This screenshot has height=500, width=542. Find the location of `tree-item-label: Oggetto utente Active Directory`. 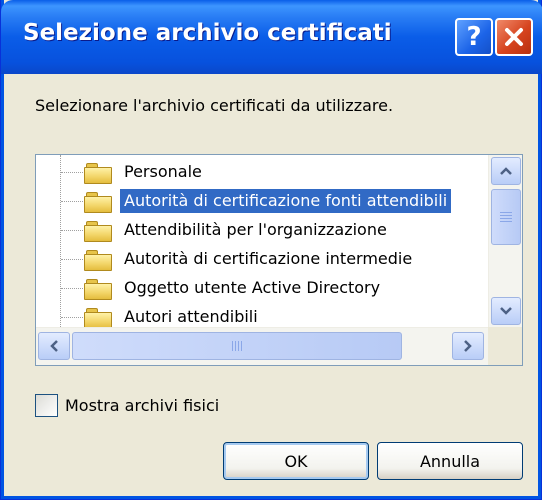

tree-item-label: Oggetto utente Active Directory is located at coordinates (252, 287).